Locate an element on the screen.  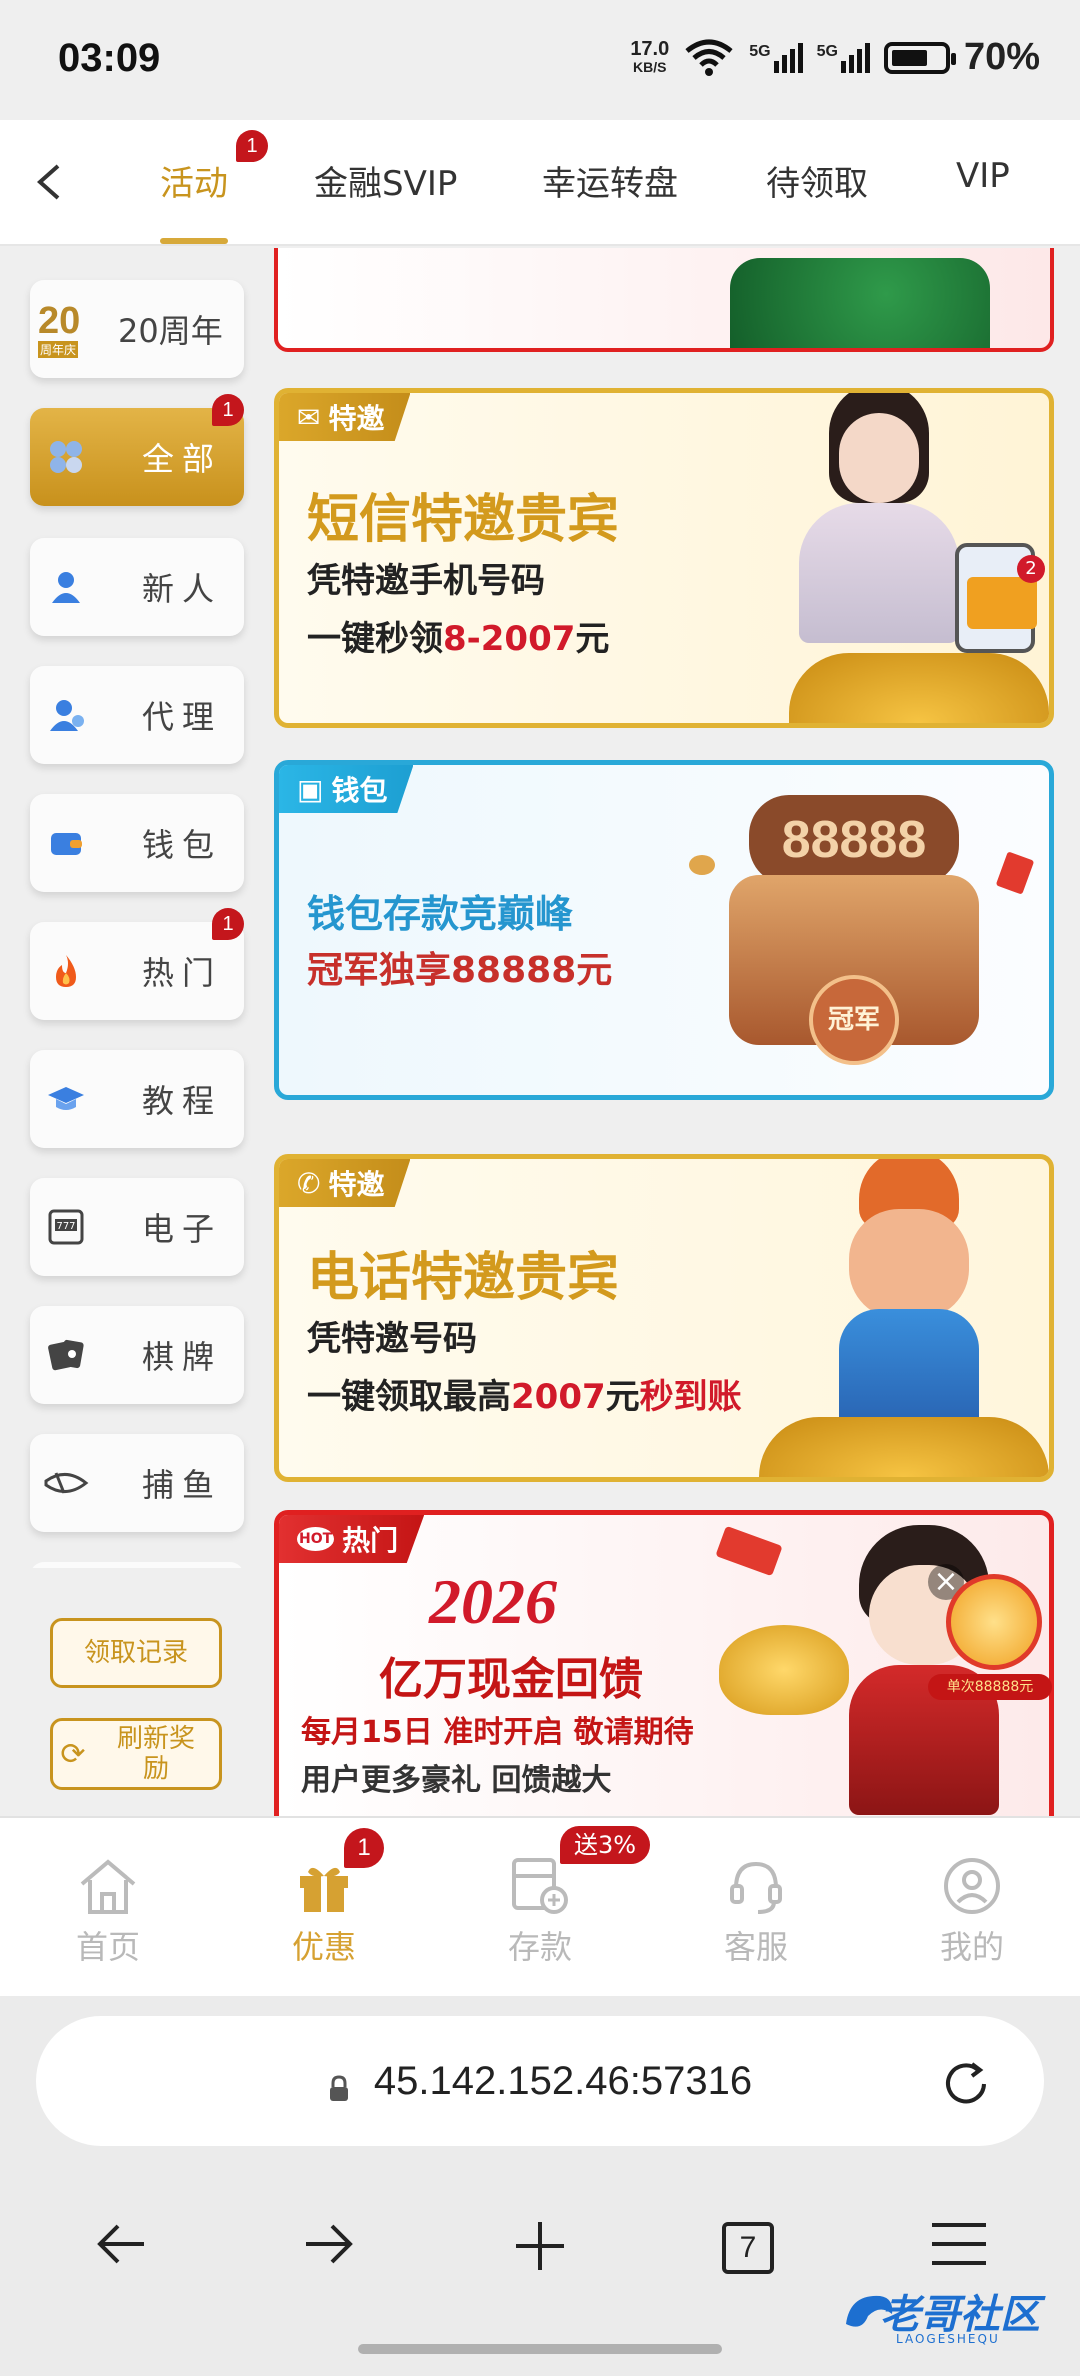
tab-lucky-wheel: 幸运转盘 is located at coordinates (610, 180).